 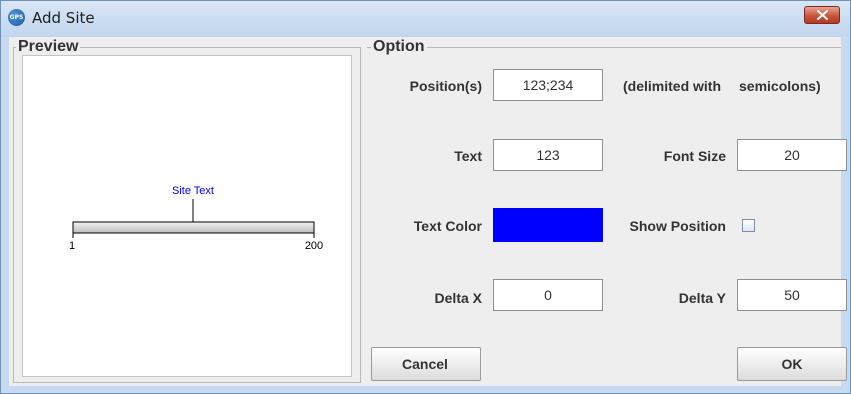 I want to click on position-label: Position(s), so click(x=445, y=86).